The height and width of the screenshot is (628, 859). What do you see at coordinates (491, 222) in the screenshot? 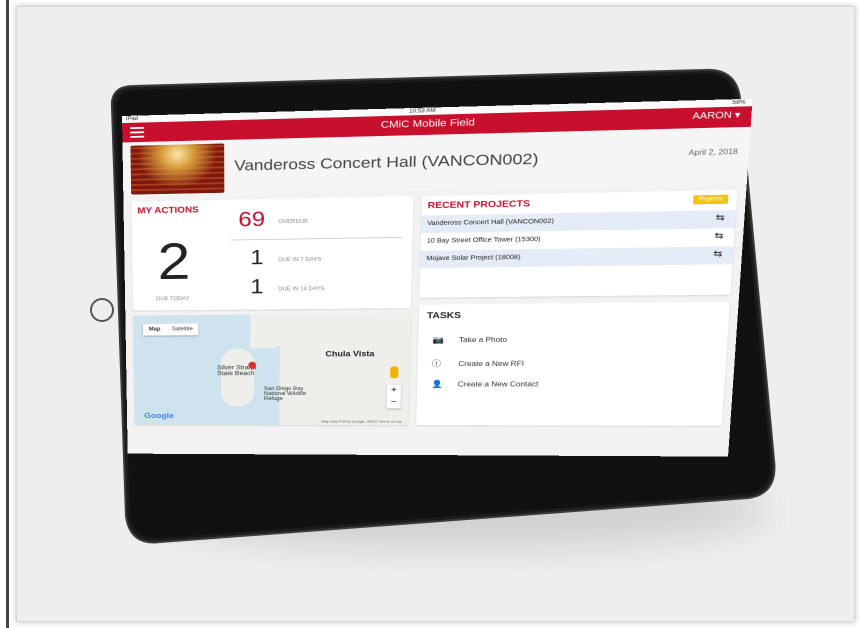
I see `recent-project-label: Vandeross Concert Hall (VANCON002)` at bounding box center [491, 222].